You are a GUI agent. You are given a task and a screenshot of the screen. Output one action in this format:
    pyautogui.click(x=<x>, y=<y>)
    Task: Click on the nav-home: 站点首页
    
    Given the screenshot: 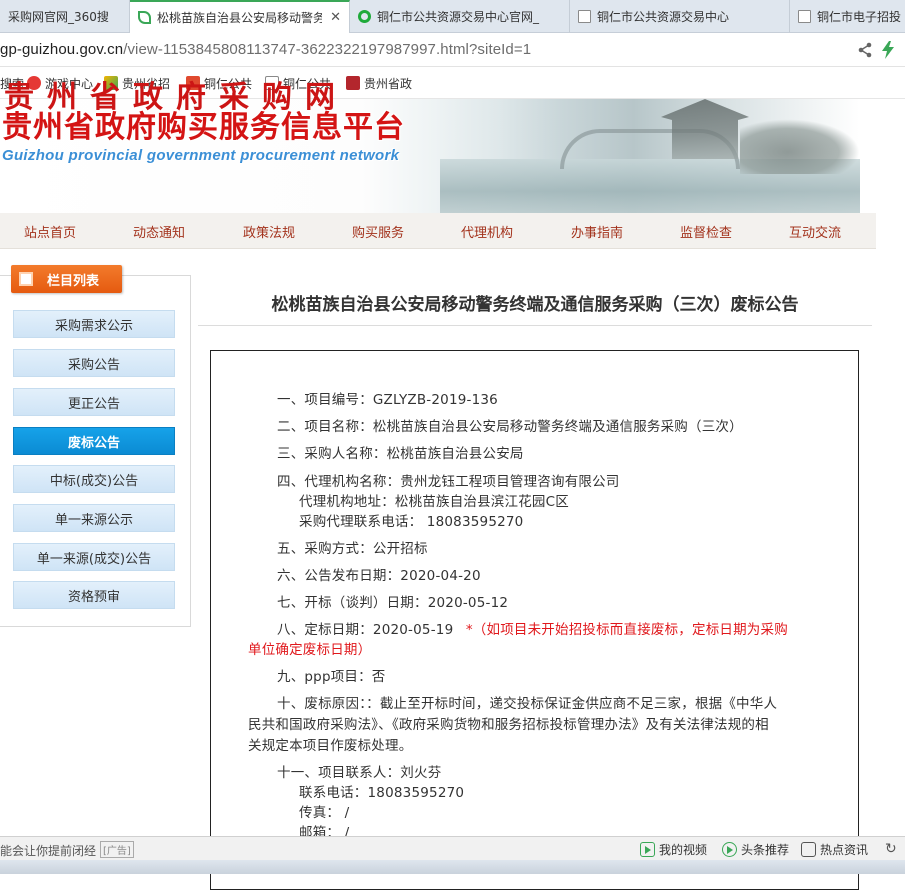 What is the action you would take?
    pyautogui.click(x=50, y=231)
    